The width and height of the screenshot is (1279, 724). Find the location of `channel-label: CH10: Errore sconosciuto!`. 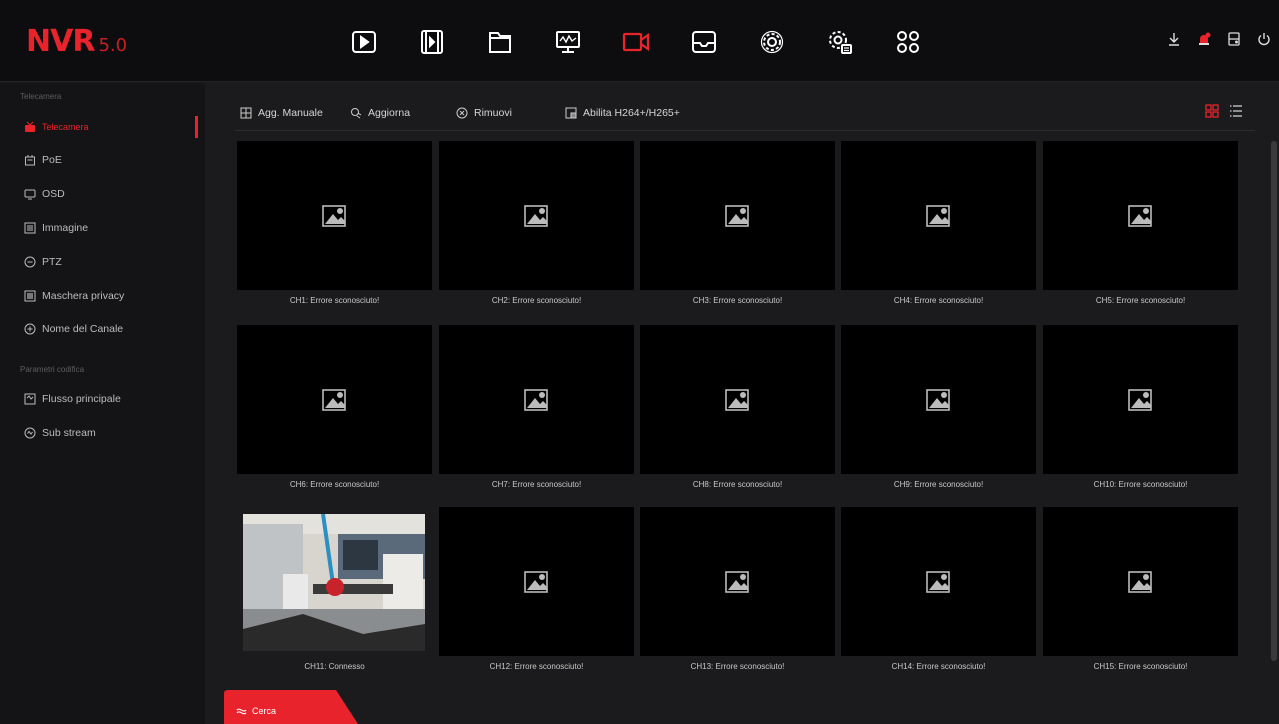

channel-label: CH10: Errore sconosciuto! is located at coordinates (1140, 484).